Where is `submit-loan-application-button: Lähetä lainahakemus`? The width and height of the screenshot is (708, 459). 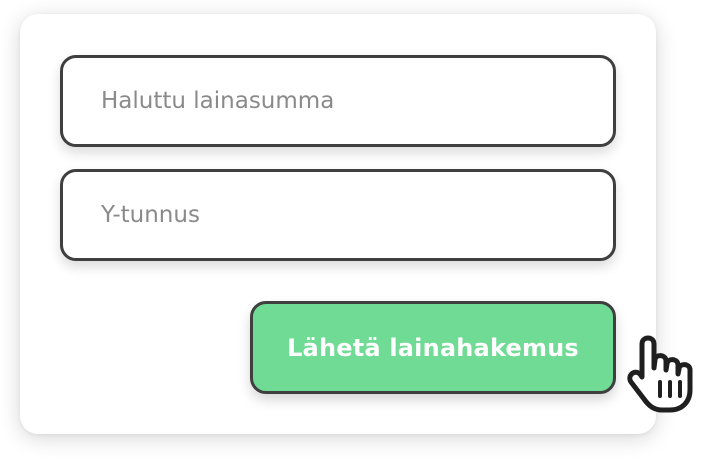 submit-loan-application-button: Lähetä lainahakemus is located at coordinates (433, 347).